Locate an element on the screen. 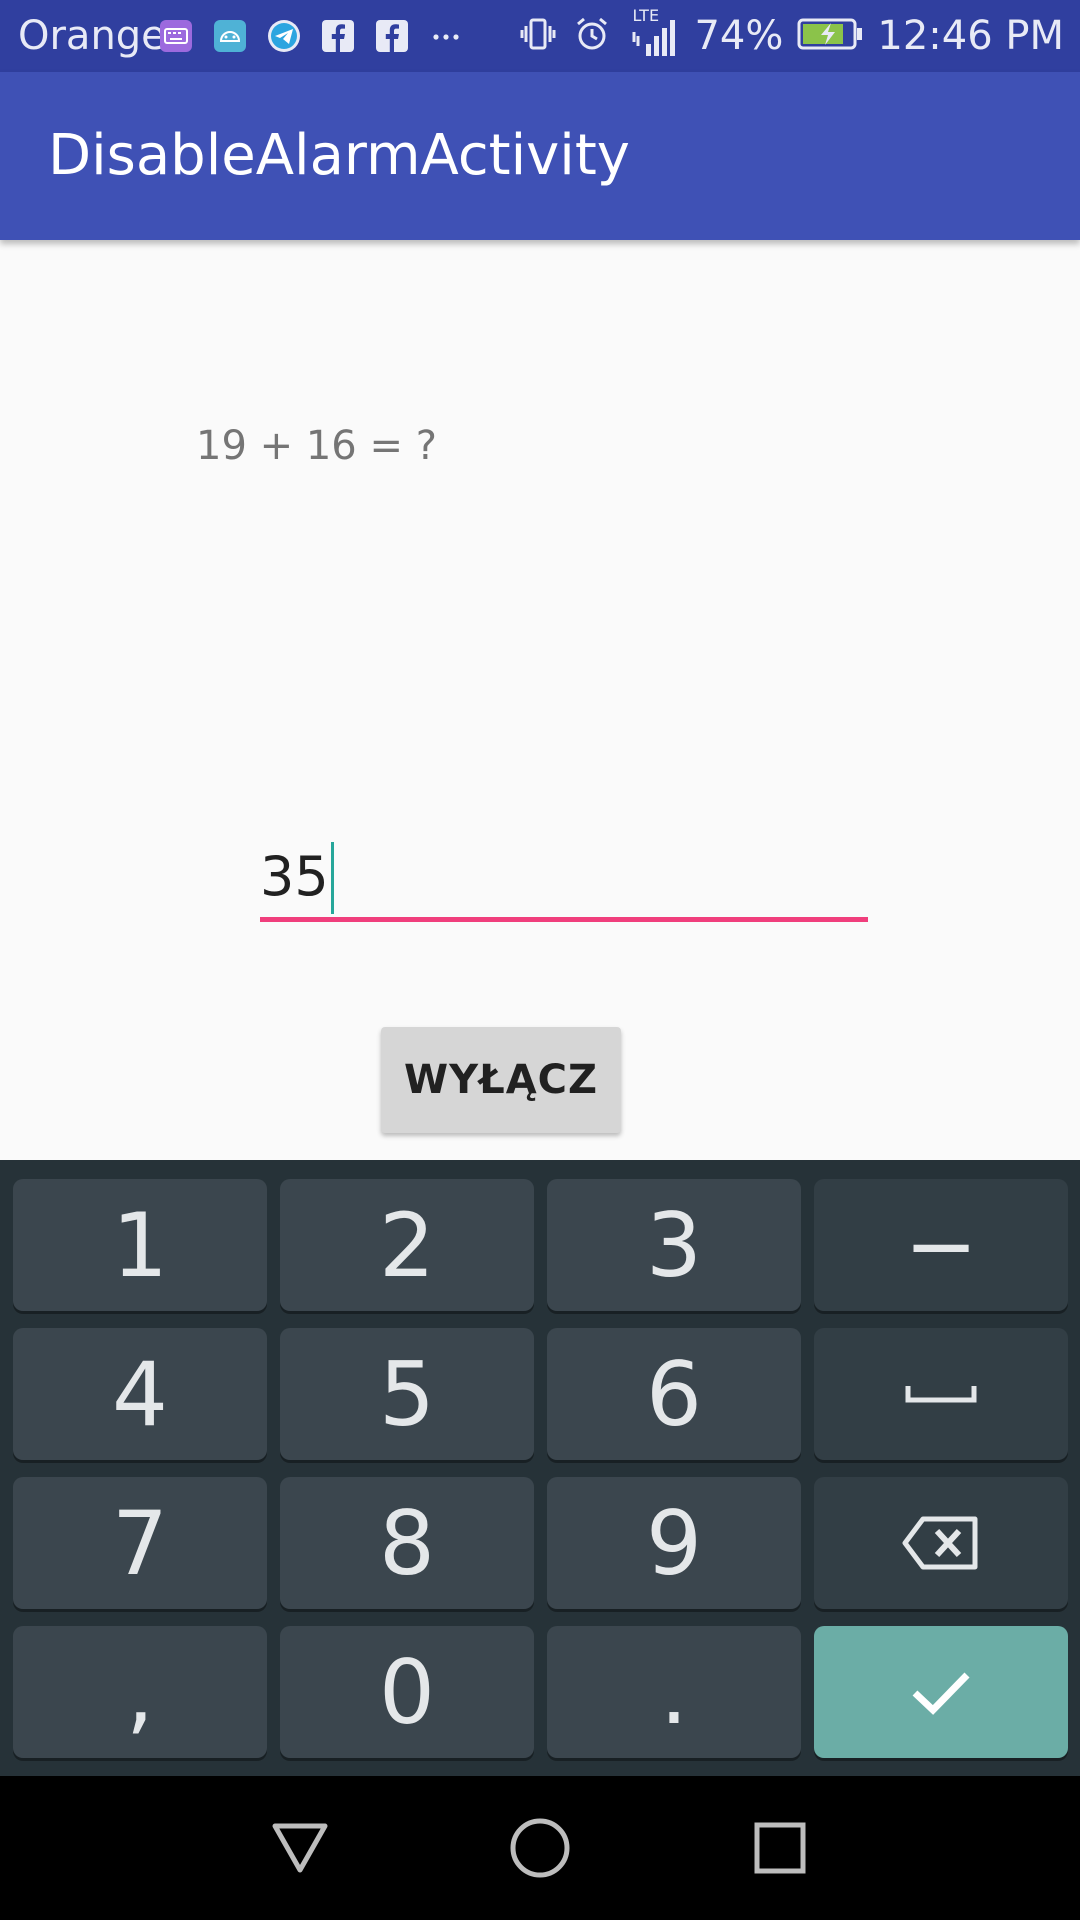 This screenshot has width=1080, height=1920. home-icon is located at coordinates (540, 1848).